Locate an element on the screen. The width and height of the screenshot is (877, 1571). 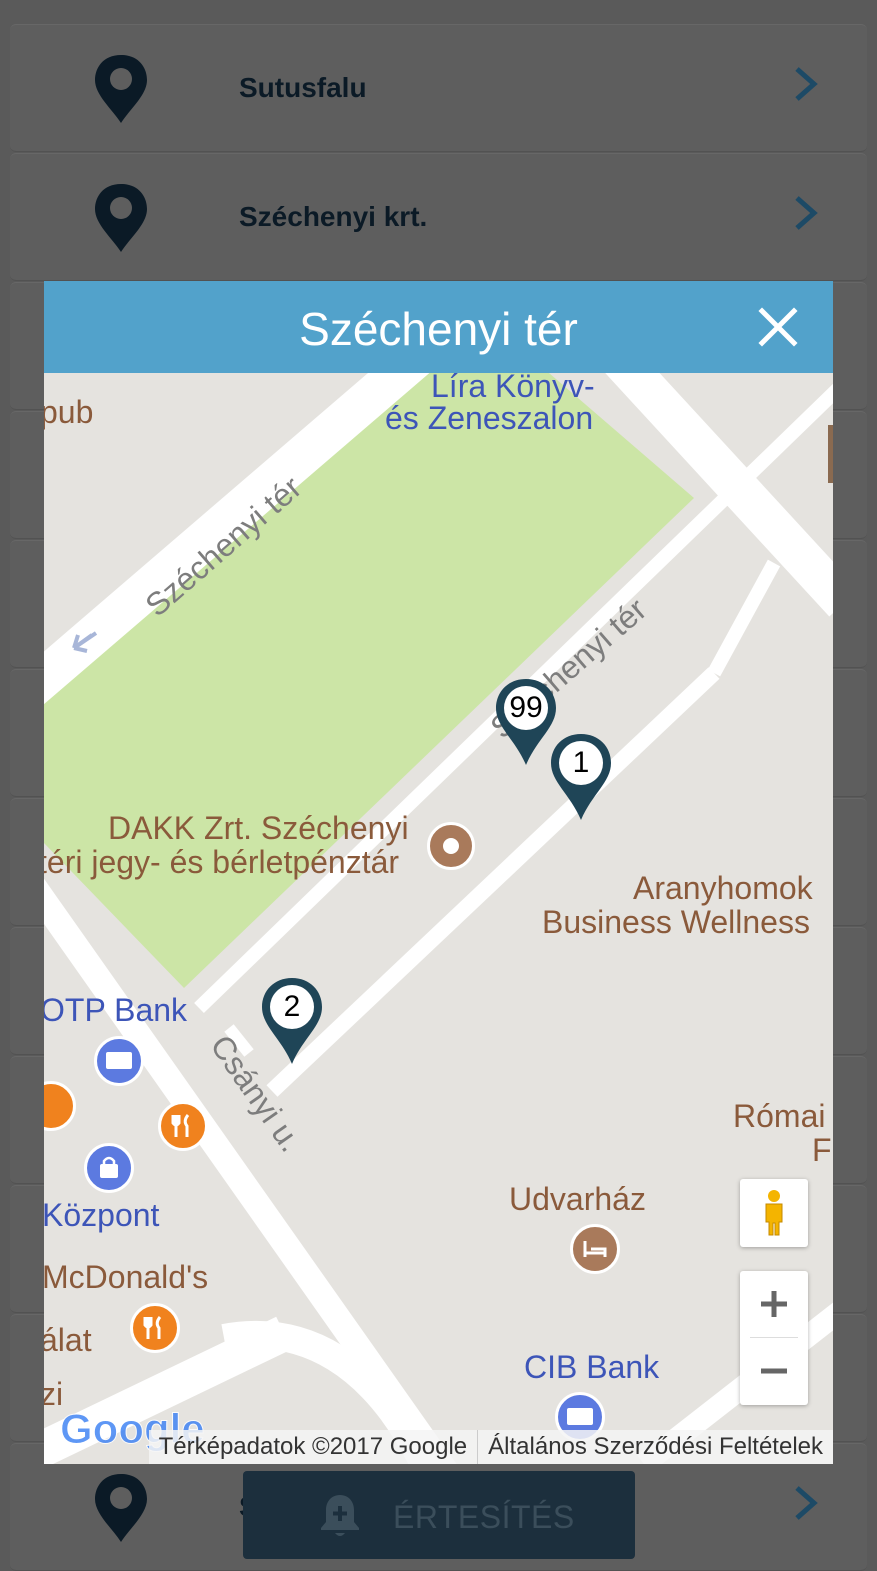
map-marker: 1 is located at coordinates (581, 777).